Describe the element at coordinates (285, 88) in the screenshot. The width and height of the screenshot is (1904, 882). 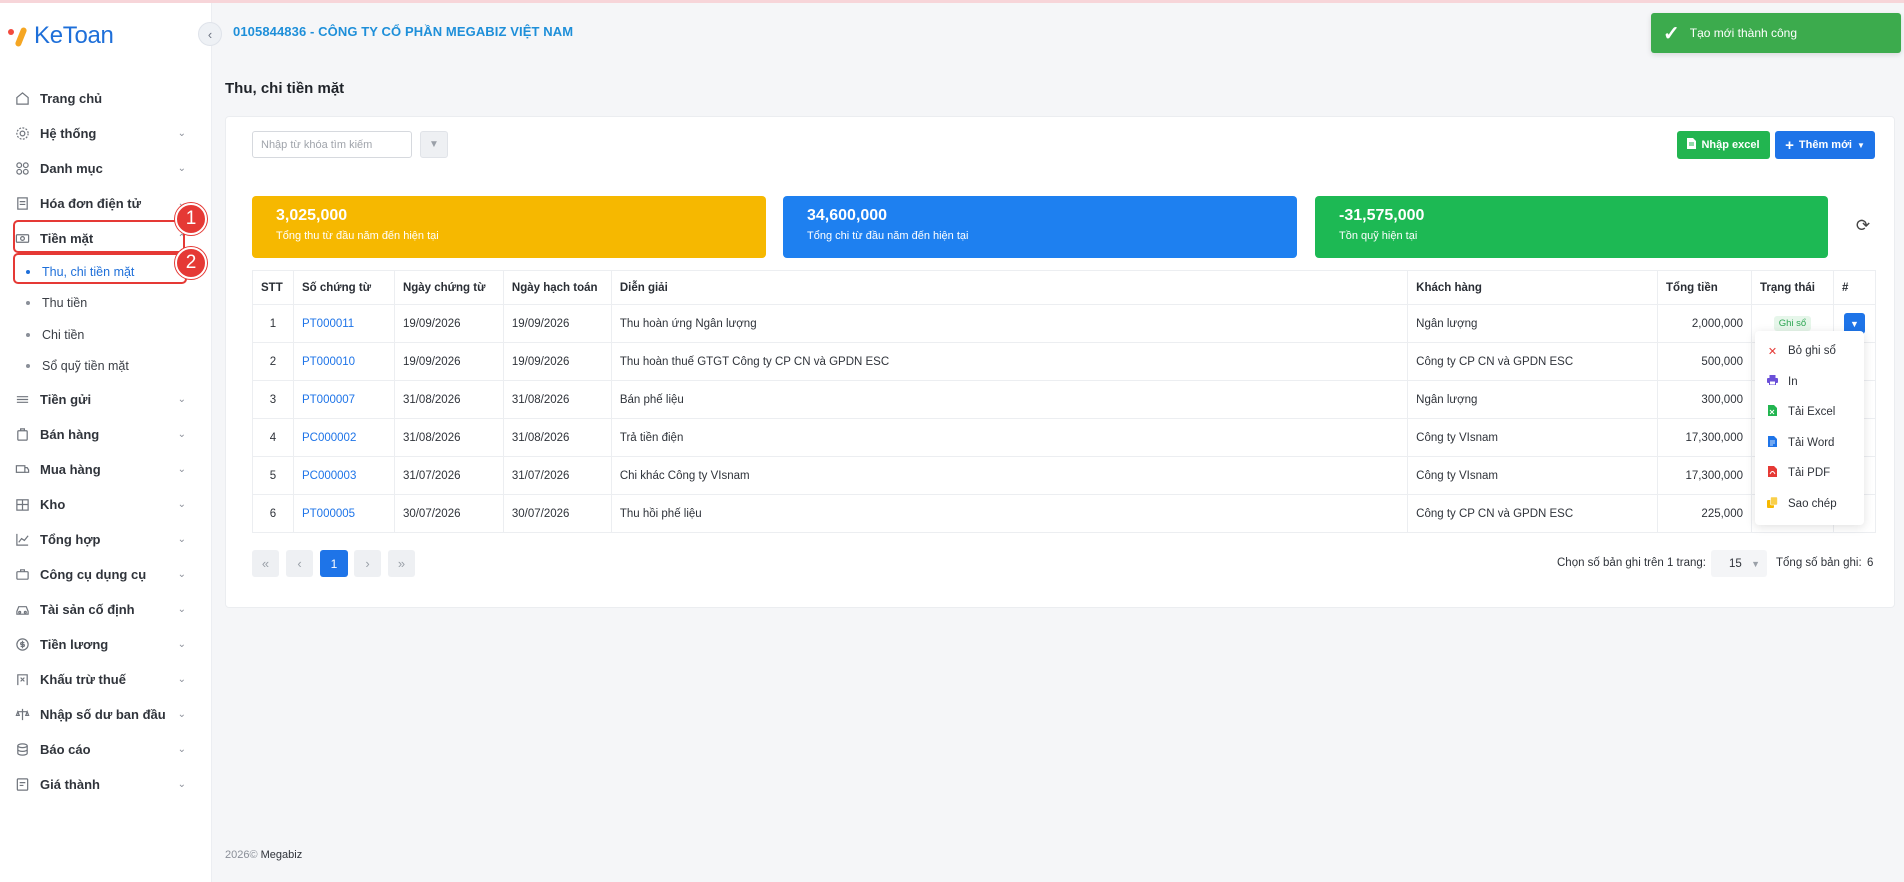
I see `page-title: Thu, chi tiền mặt` at that location.